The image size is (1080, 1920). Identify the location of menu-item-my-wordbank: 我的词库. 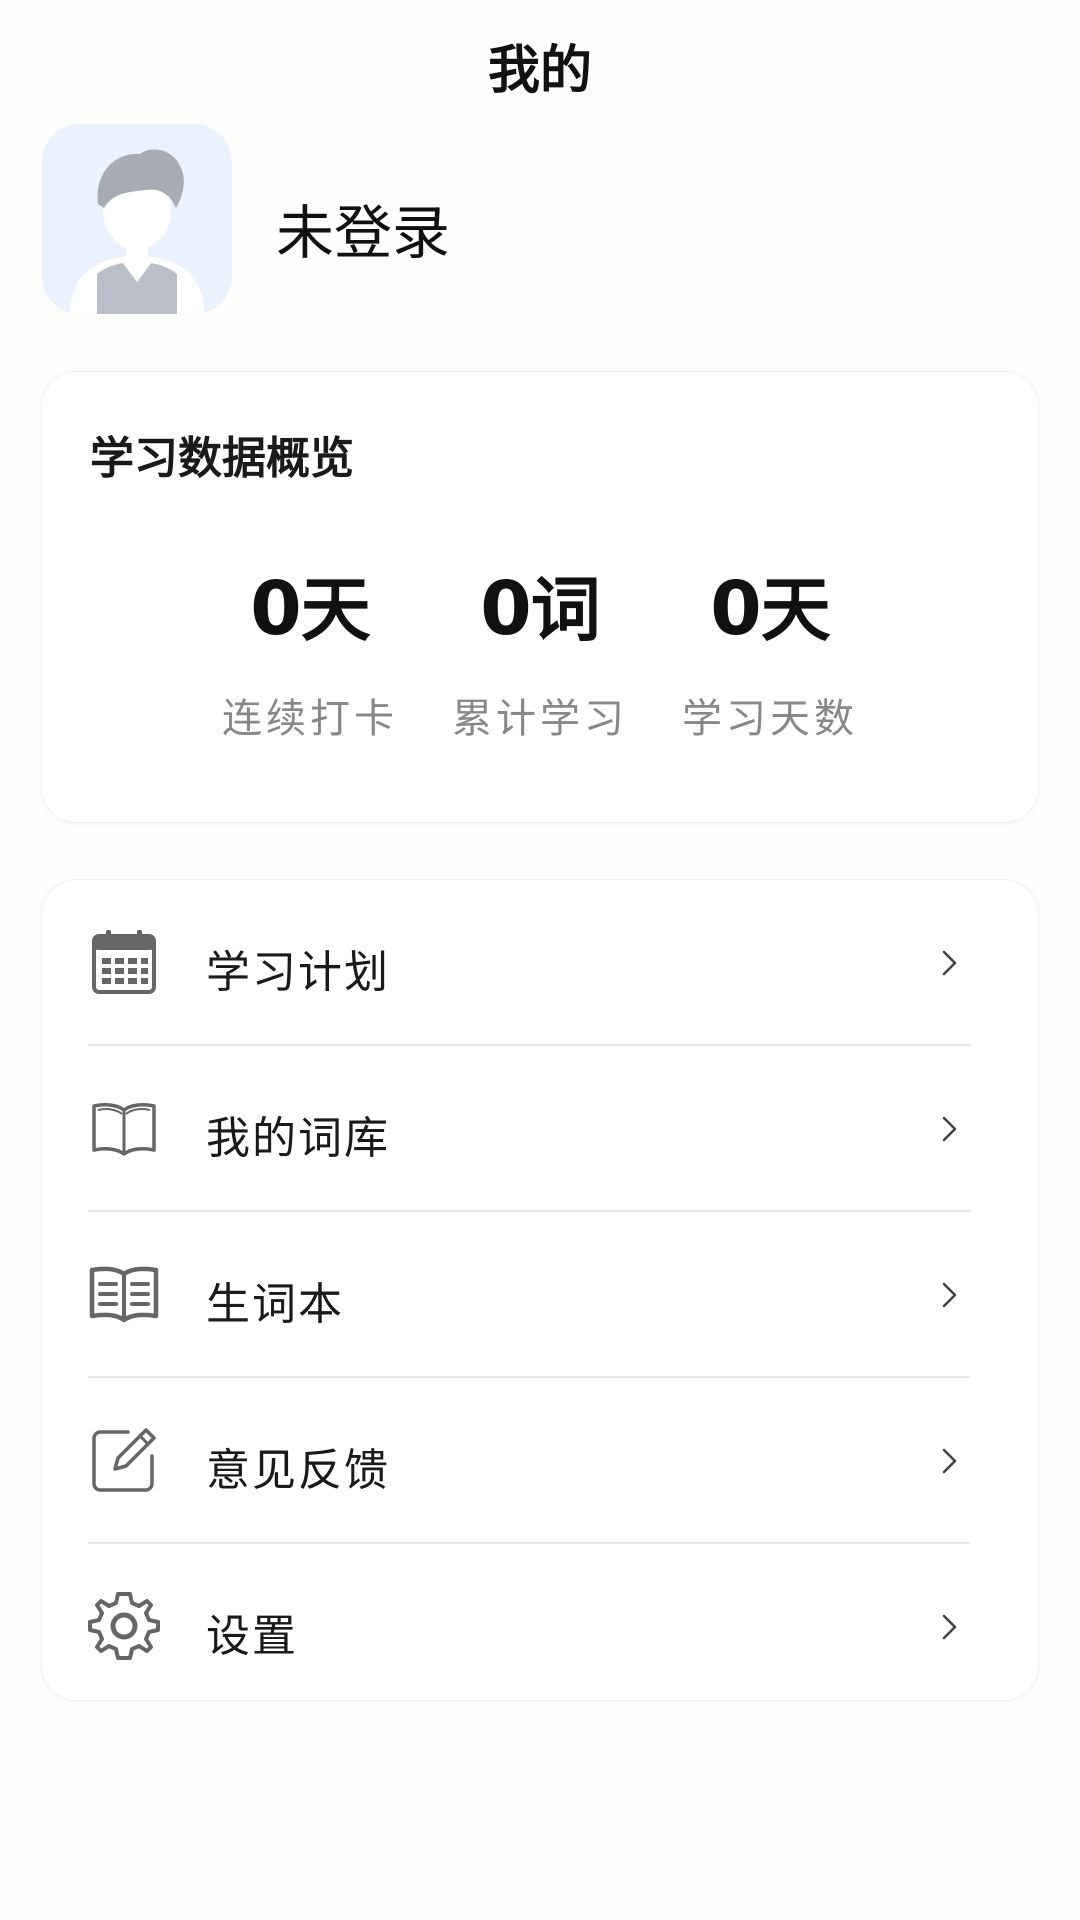
(540, 1128).